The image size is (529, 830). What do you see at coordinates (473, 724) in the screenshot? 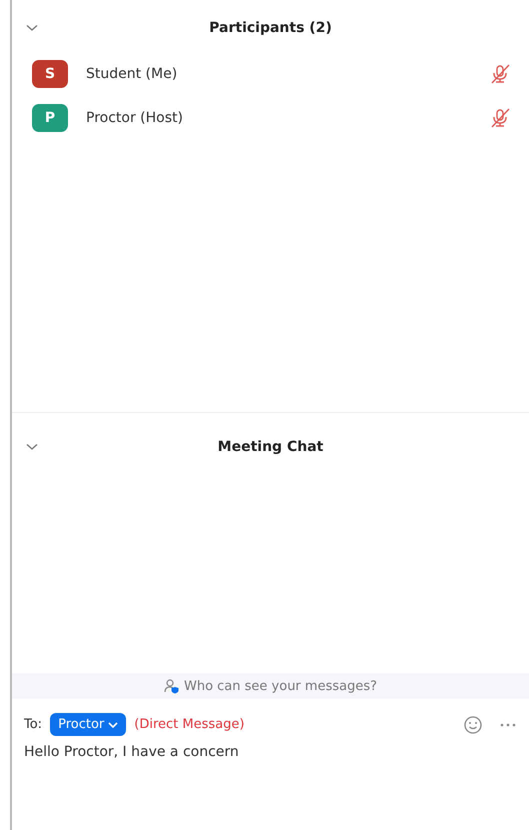
I see `emoji-icon` at bounding box center [473, 724].